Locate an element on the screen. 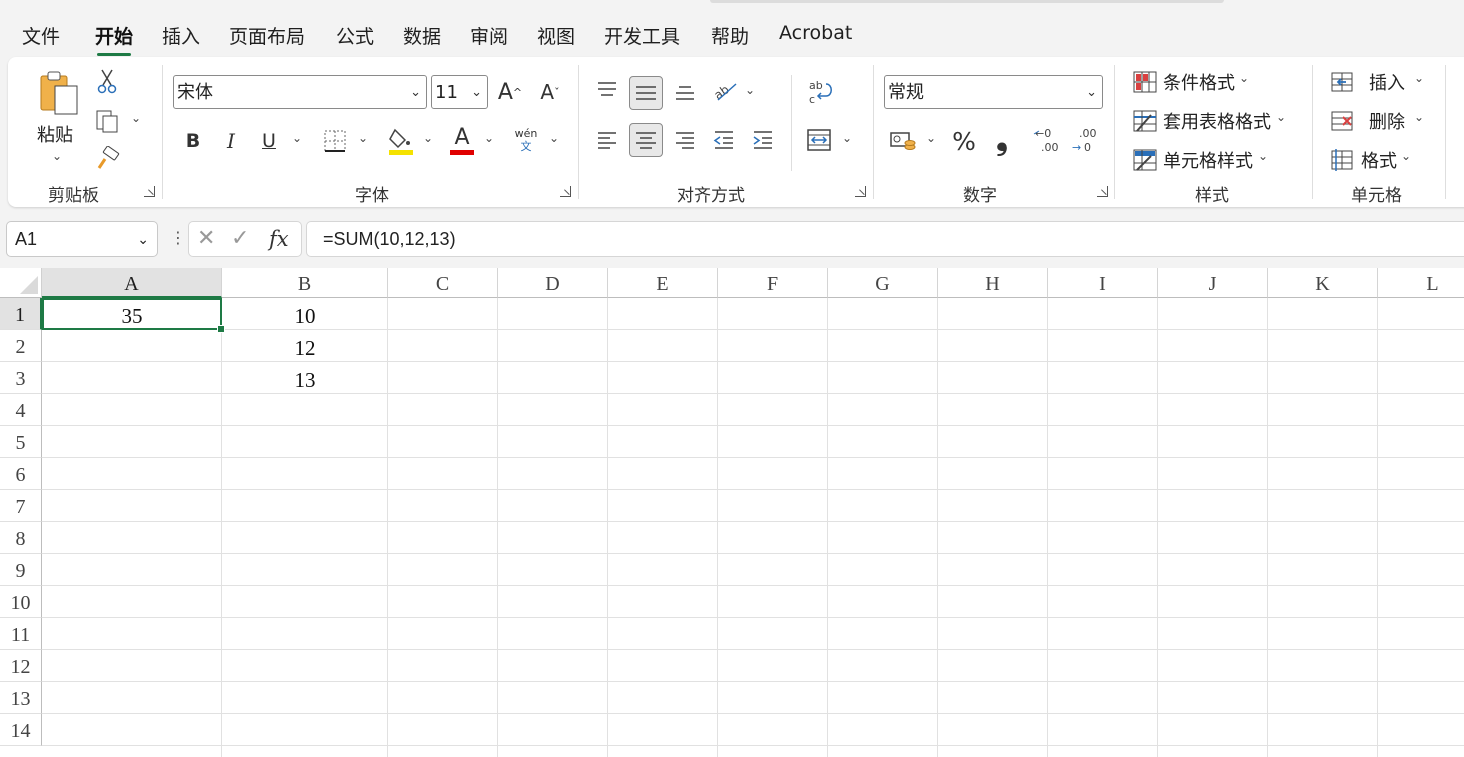 The image size is (1464, 757). column-header-b: B is located at coordinates (305, 283).